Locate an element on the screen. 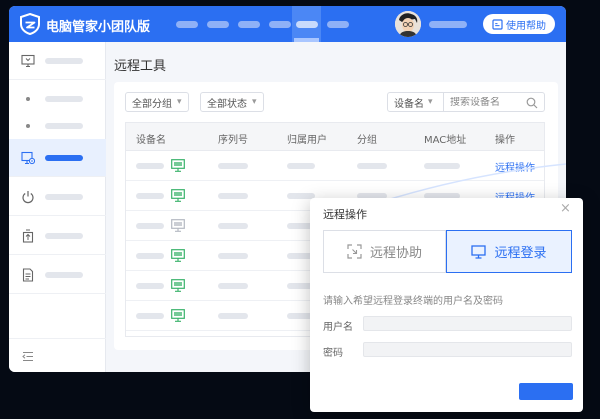  table-header: 设备名 序列号 归属用户 分组 MAC地址 操作 is located at coordinates (335, 137).